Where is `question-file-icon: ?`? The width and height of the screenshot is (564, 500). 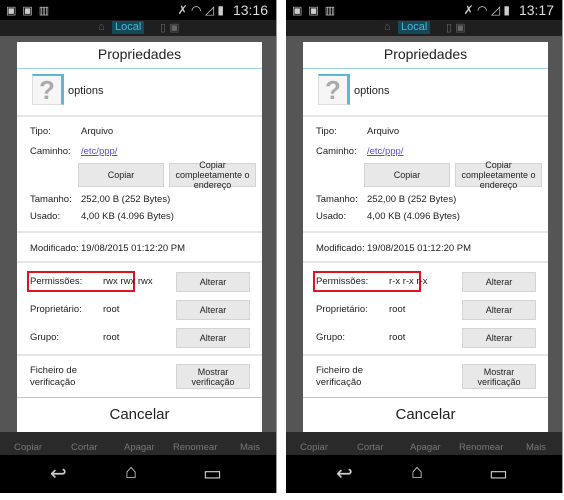 question-file-icon: ? is located at coordinates (48, 89).